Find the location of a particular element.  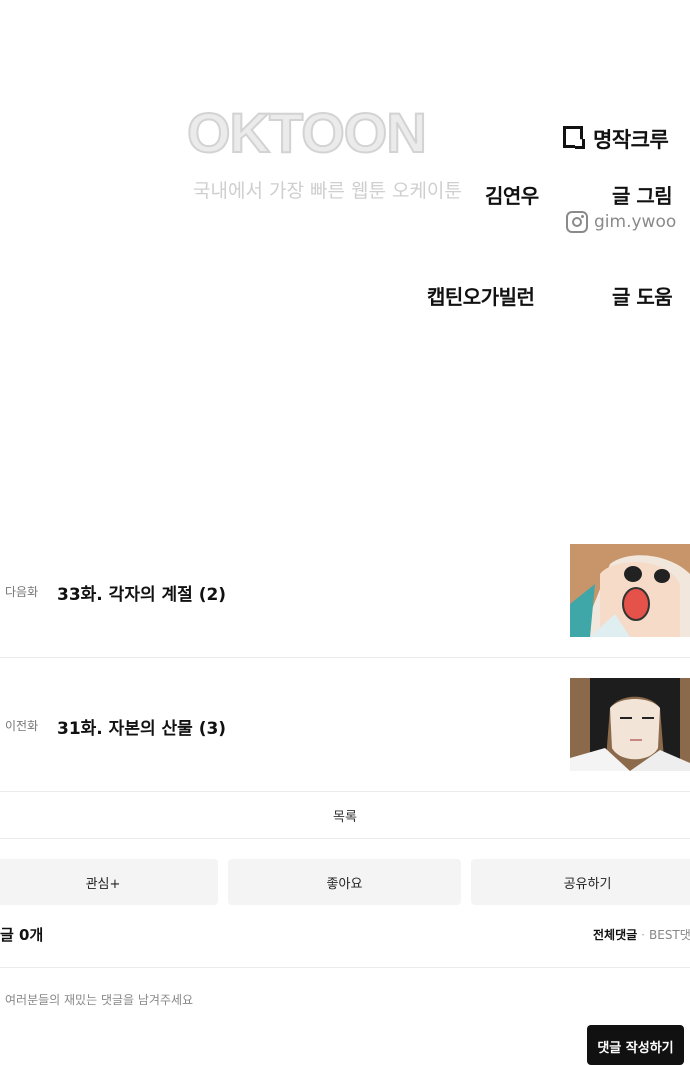

crew-logo: 명작크루 is located at coordinates (616, 139).